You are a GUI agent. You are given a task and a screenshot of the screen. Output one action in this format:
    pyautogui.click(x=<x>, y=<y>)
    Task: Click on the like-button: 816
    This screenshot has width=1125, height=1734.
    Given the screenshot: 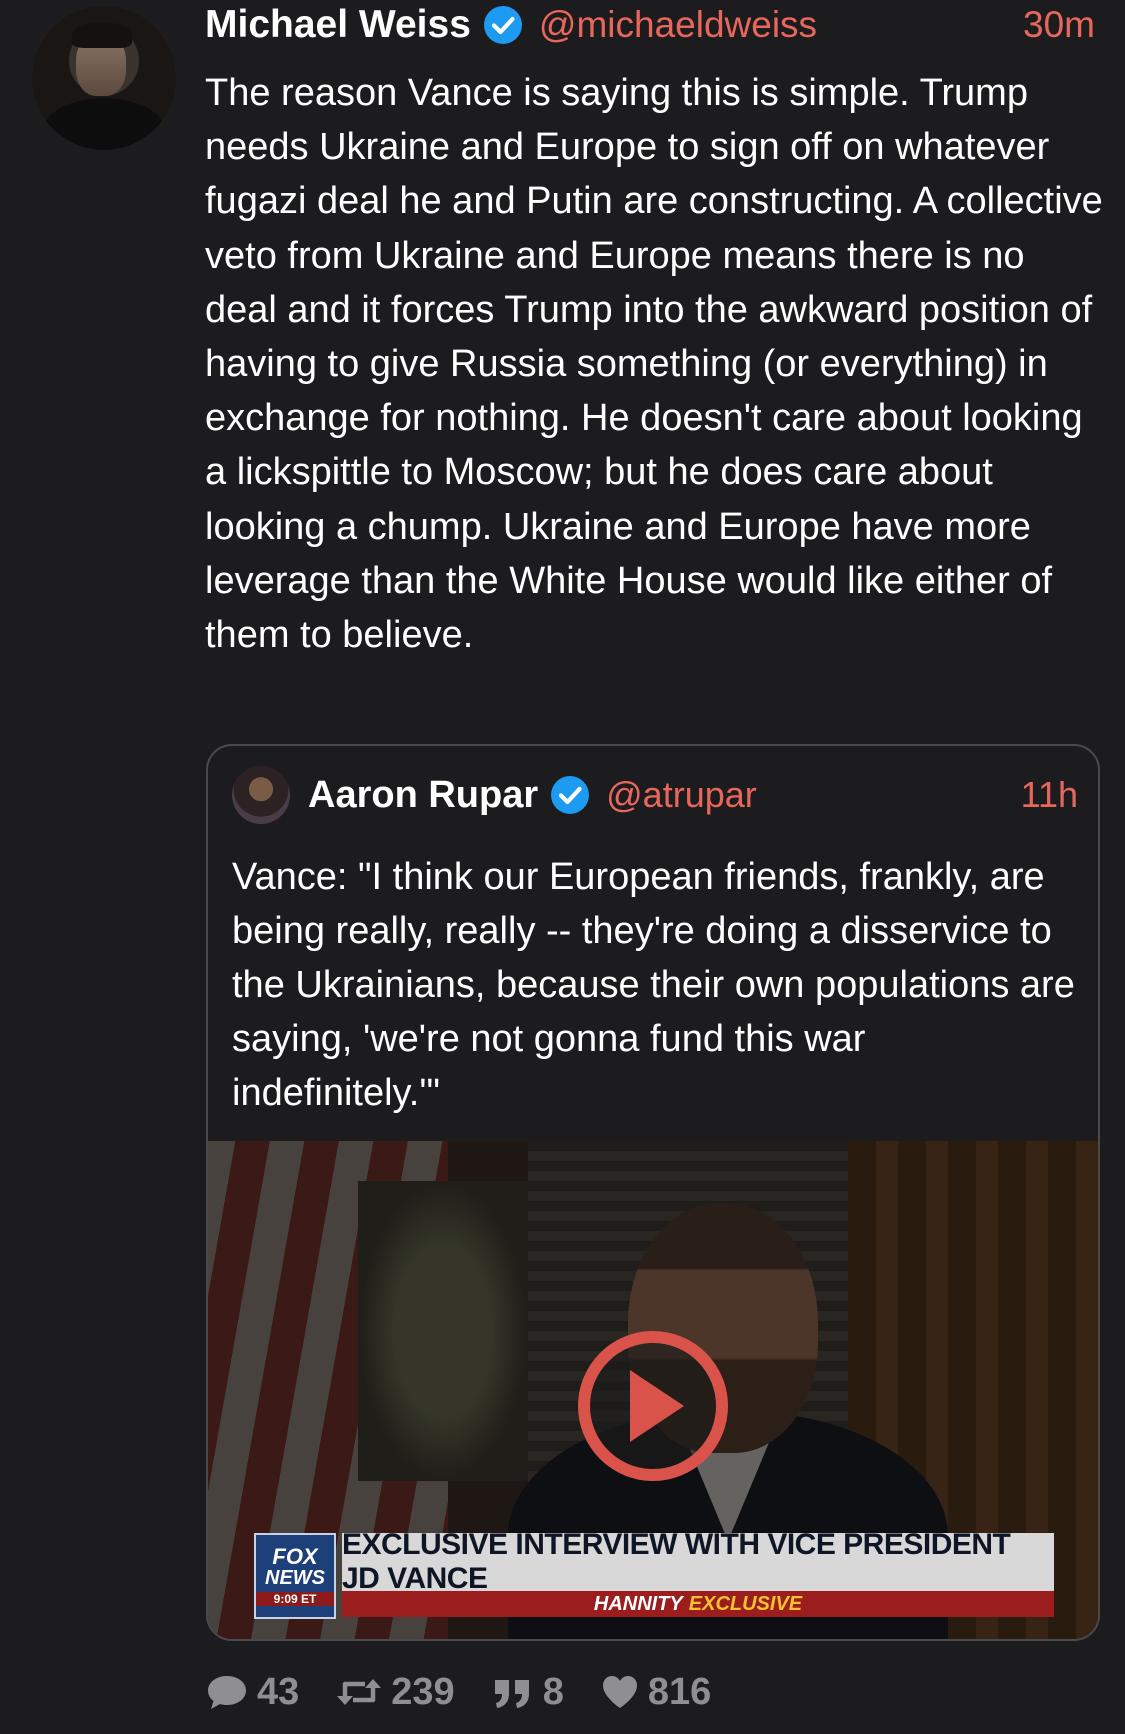 What is the action you would take?
    pyautogui.click(x=655, y=1692)
    